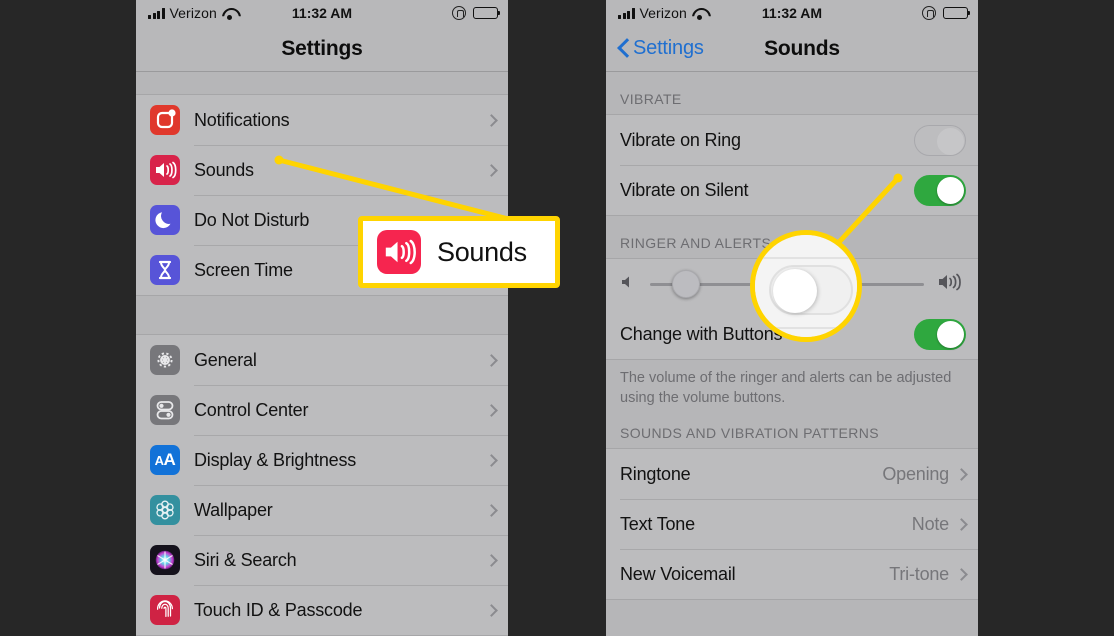 The image size is (1114, 636). Describe the element at coordinates (623, 48) in the screenshot. I see `chevron-left-icon` at that location.